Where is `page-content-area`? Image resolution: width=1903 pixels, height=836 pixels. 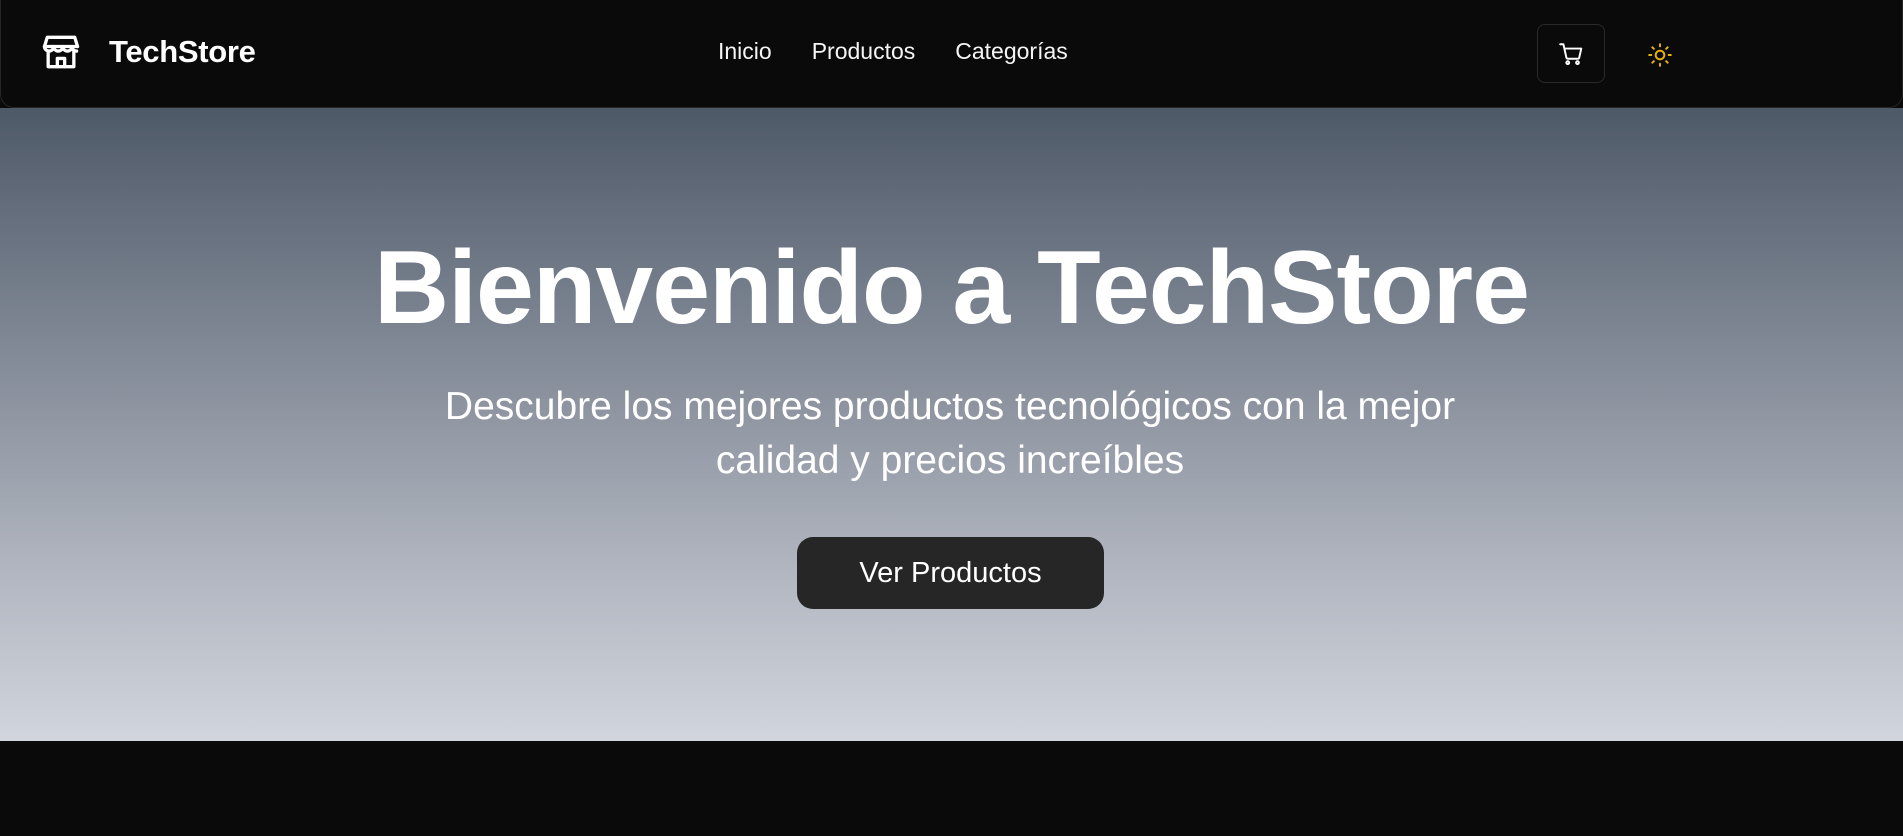 page-content-area is located at coordinates (951, 788).